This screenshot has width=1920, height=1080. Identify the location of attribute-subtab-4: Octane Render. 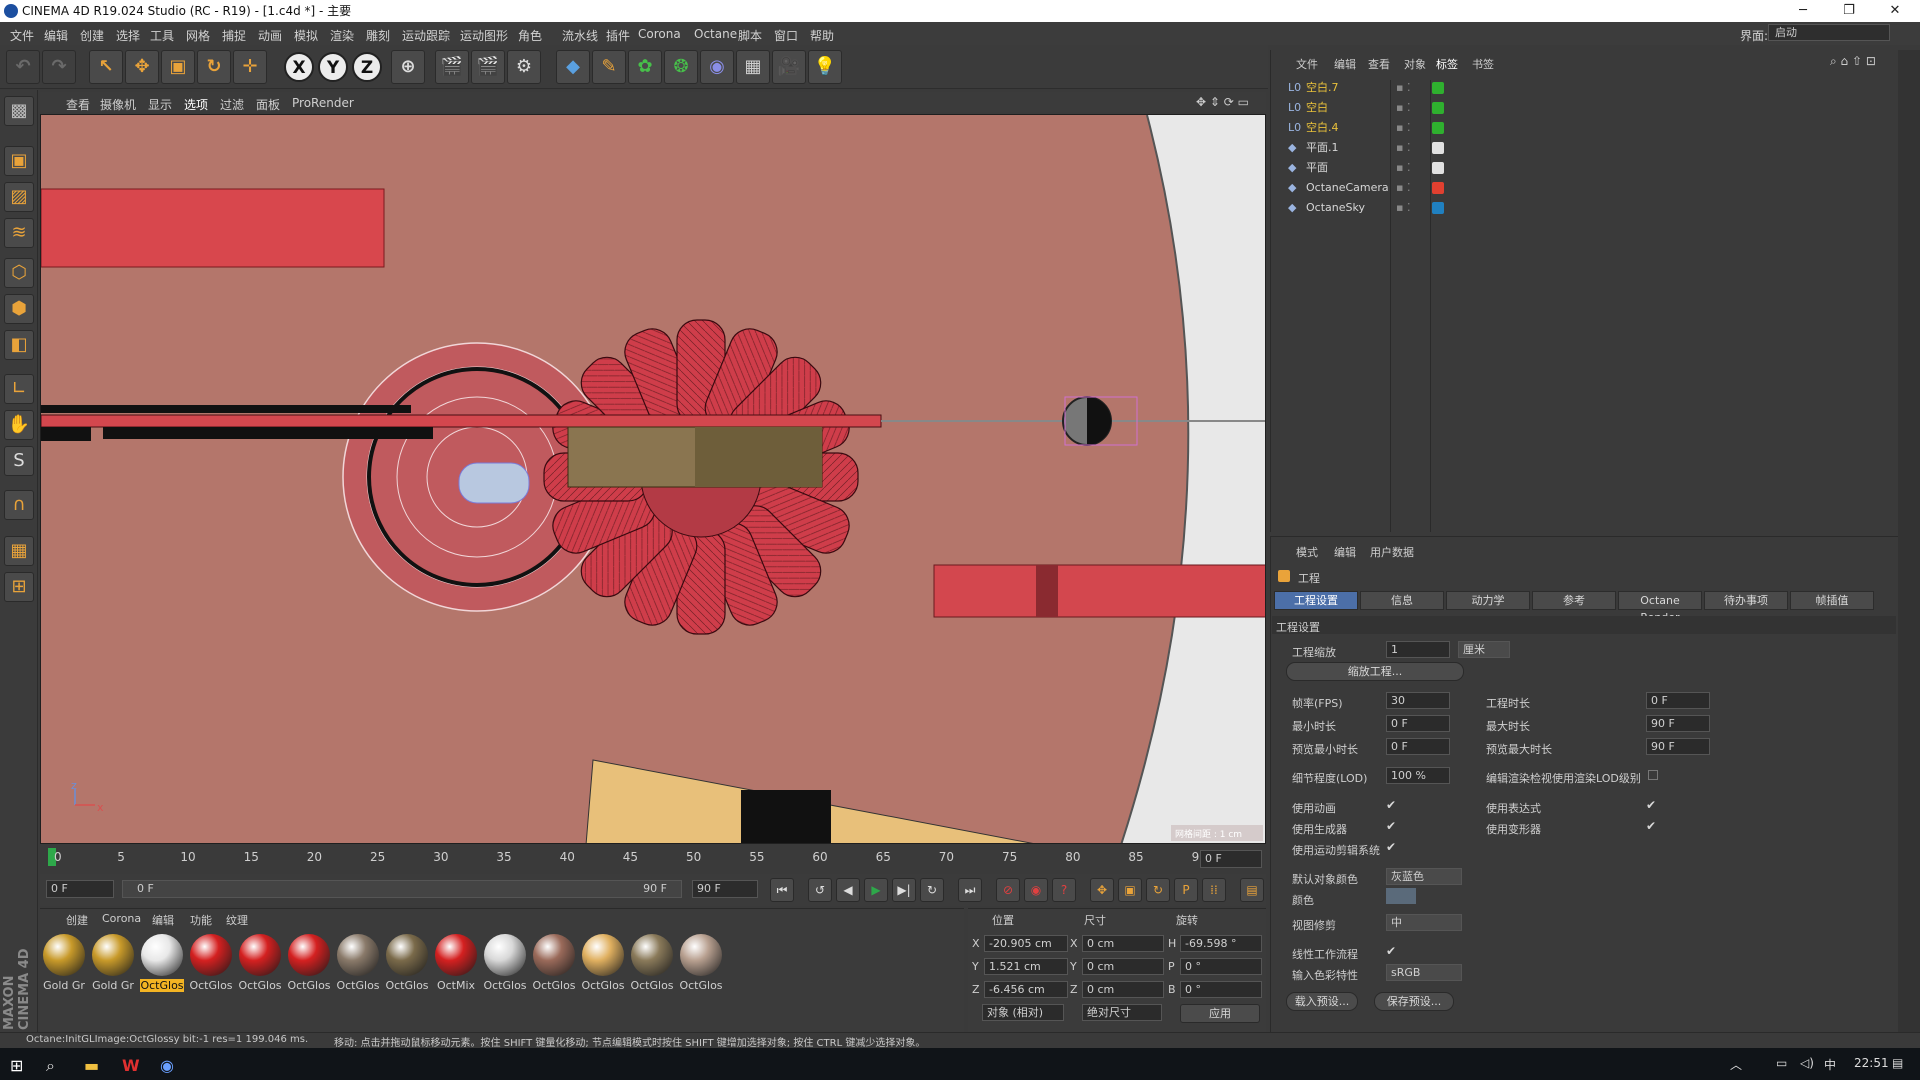
(1660, 607).